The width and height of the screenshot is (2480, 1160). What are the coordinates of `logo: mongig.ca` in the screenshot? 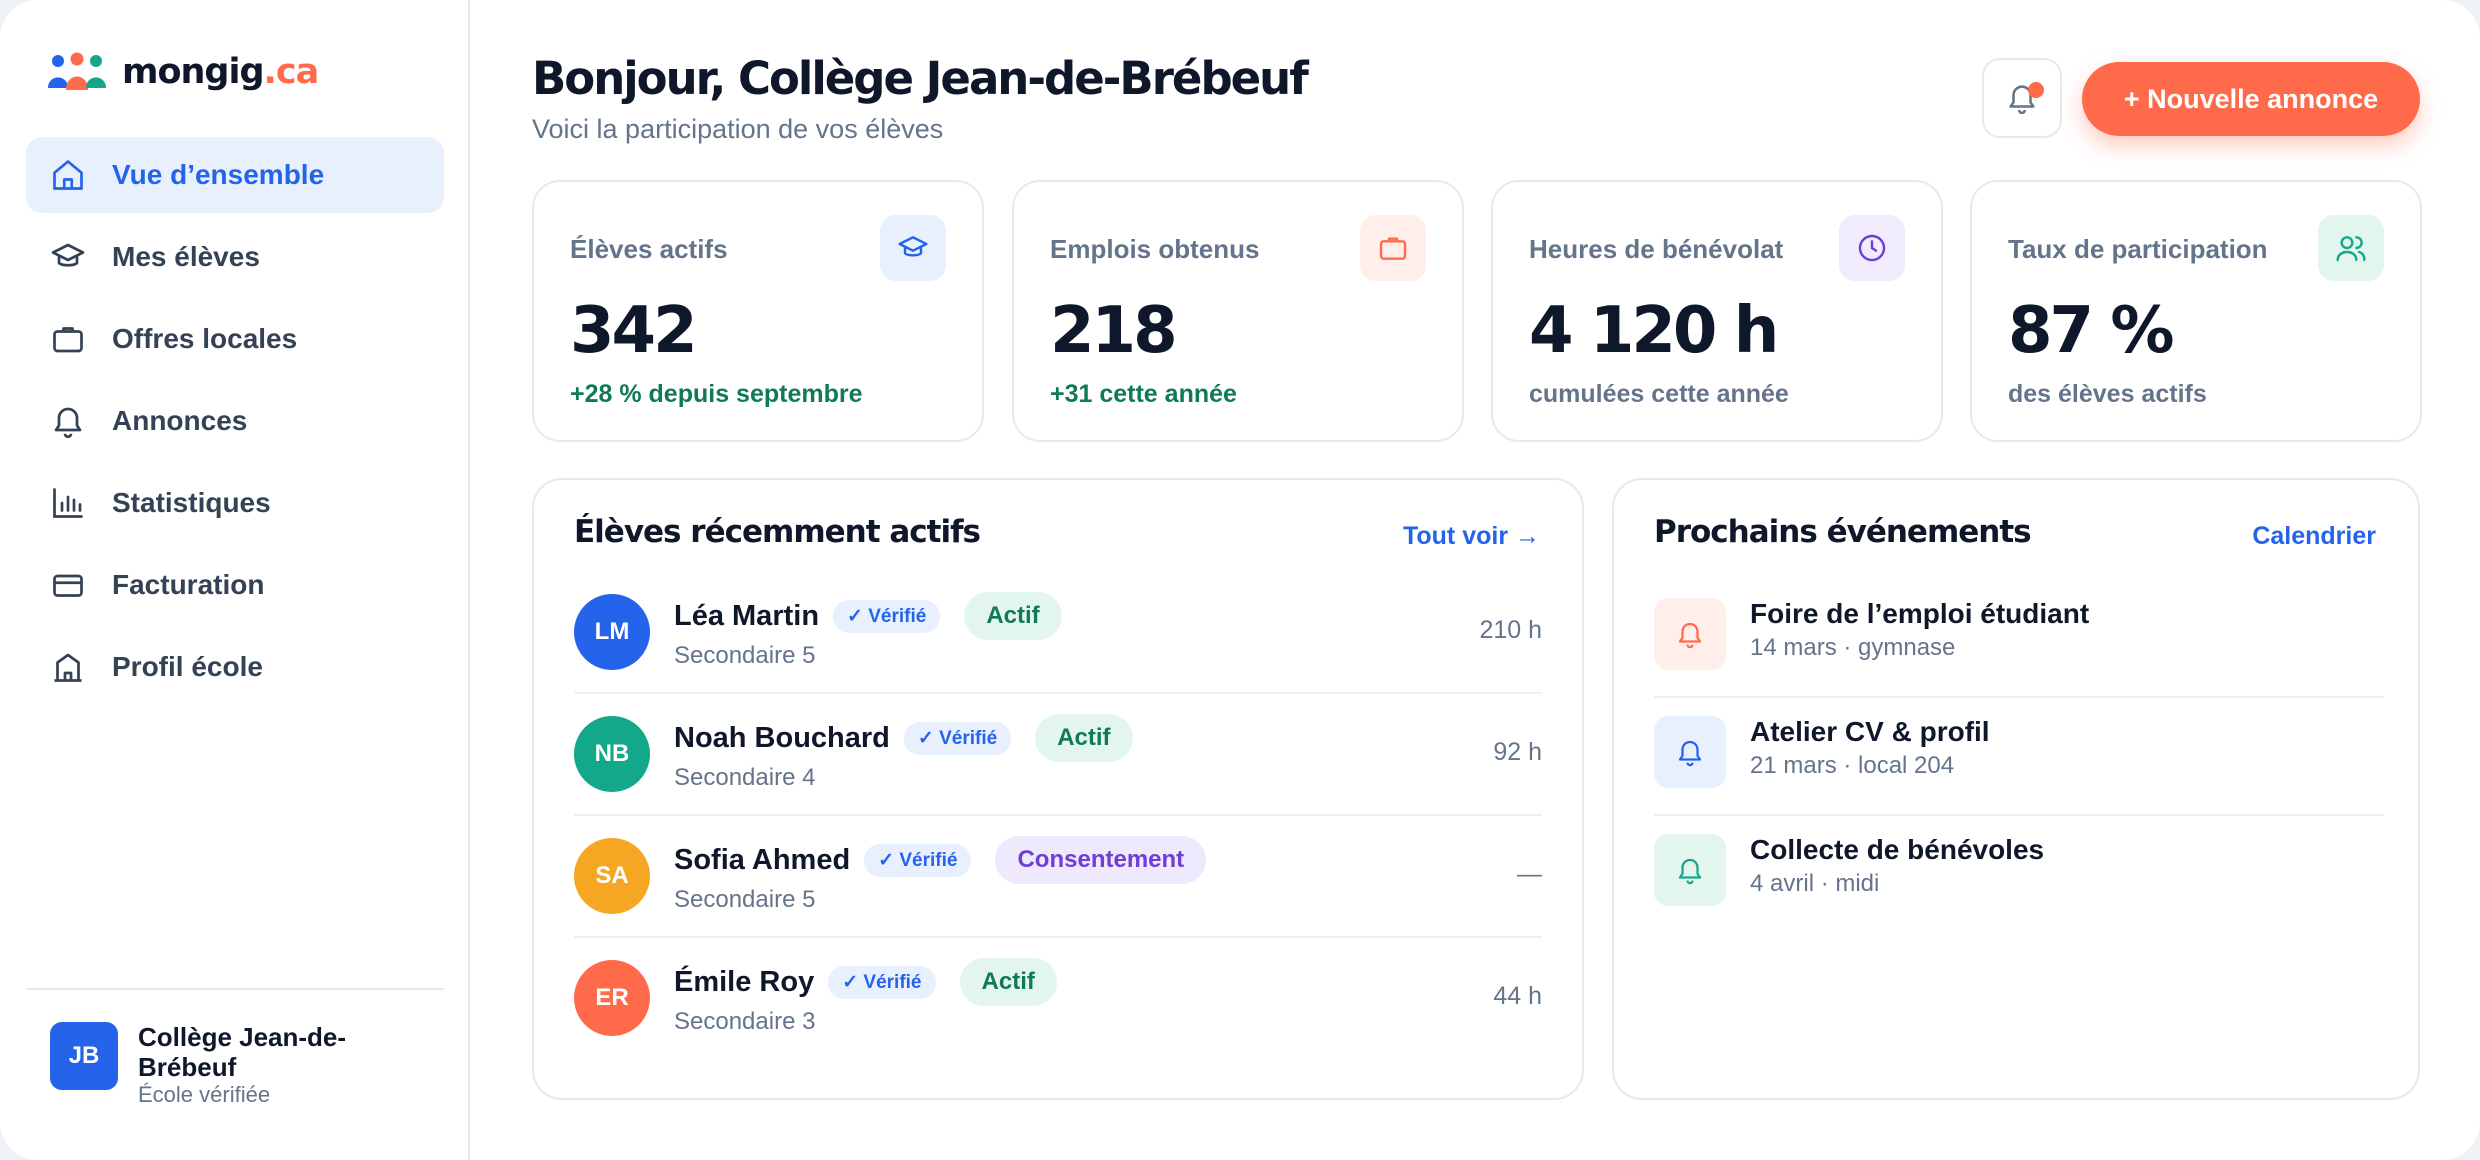 It's located at (183, 72).